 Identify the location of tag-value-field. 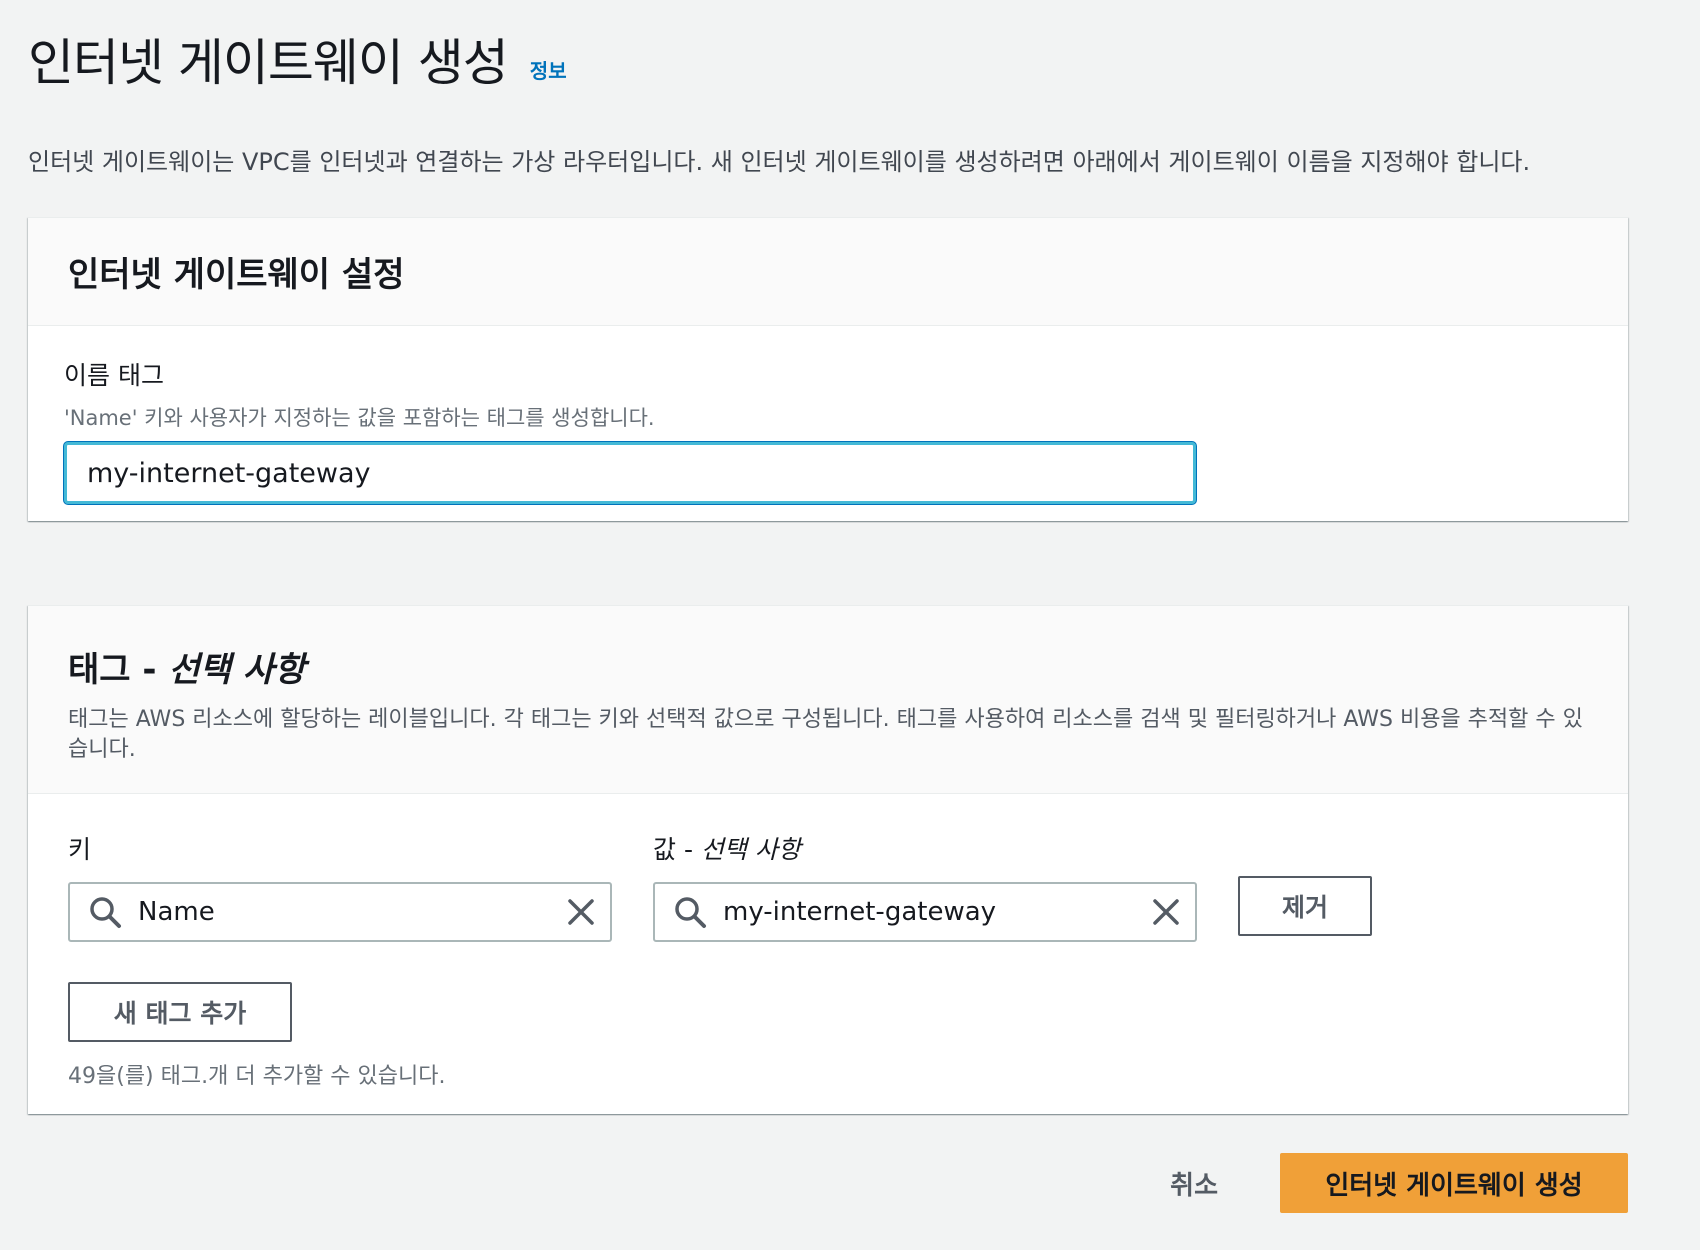
(925, 912).